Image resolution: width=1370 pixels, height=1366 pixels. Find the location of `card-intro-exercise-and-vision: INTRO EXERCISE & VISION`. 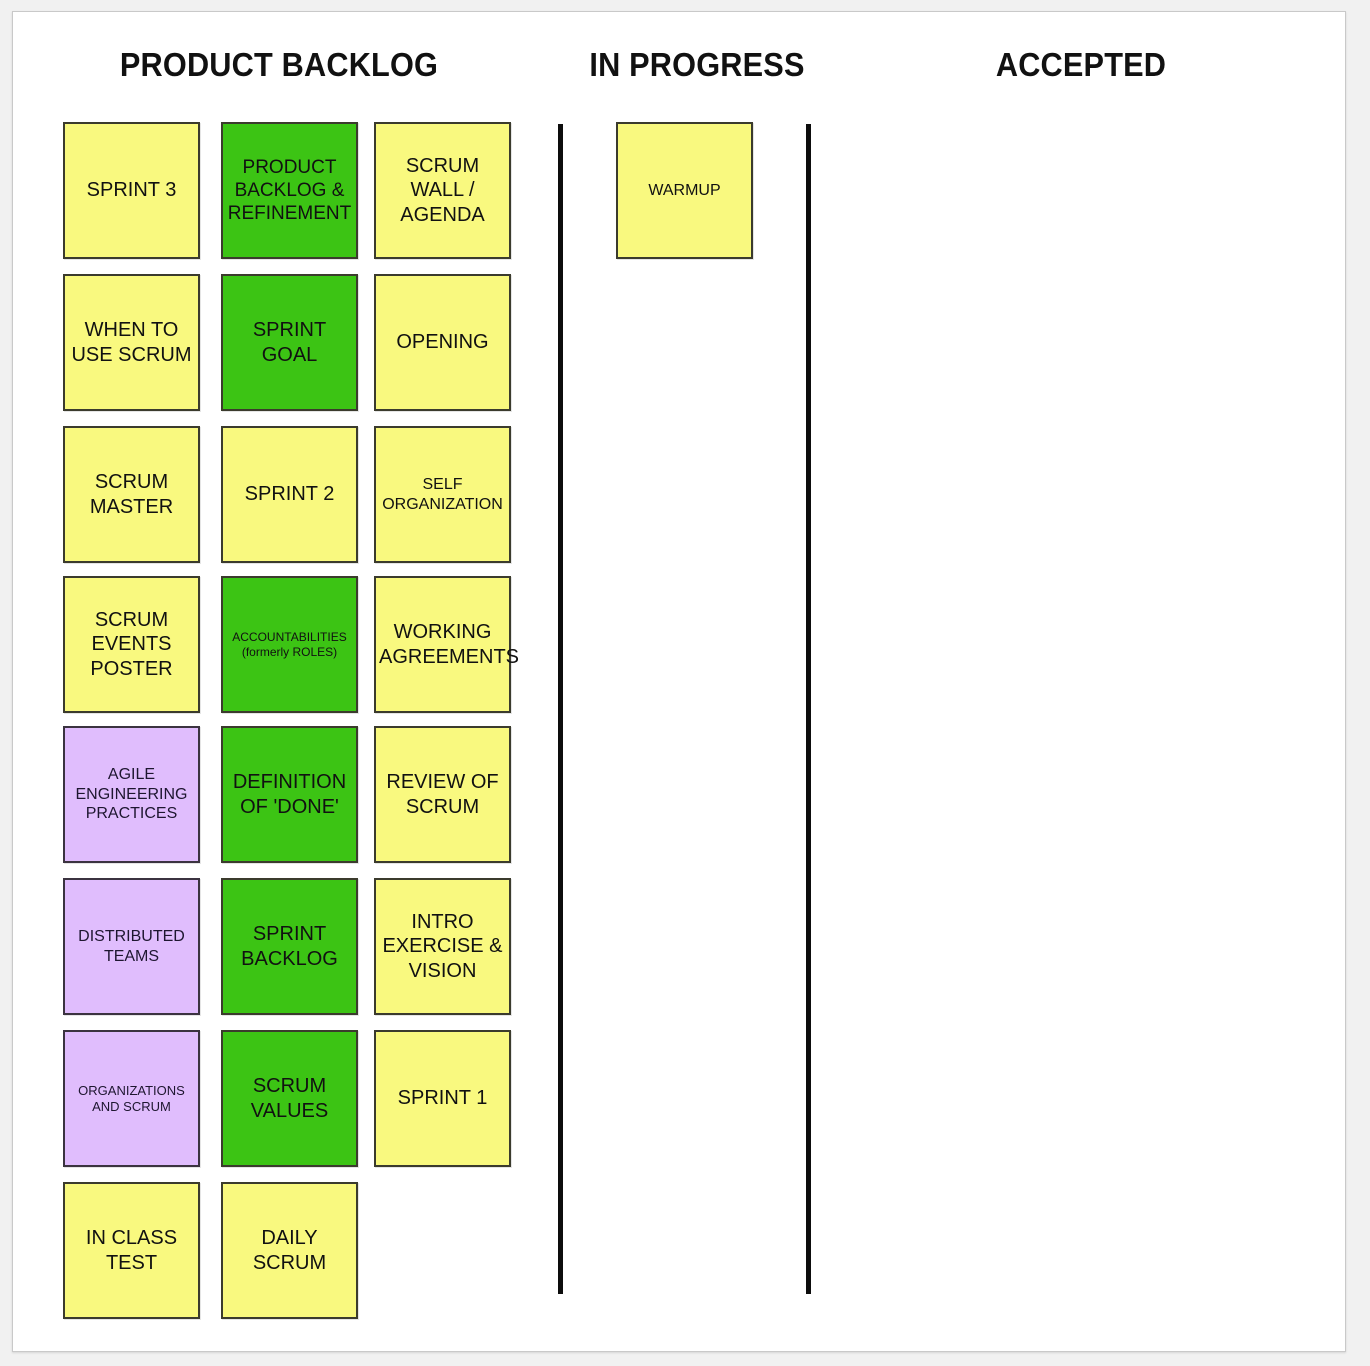

card-intro-exercise-and-vision: INTRO EXERCISE & VISION is located at coordinates (442, 946).